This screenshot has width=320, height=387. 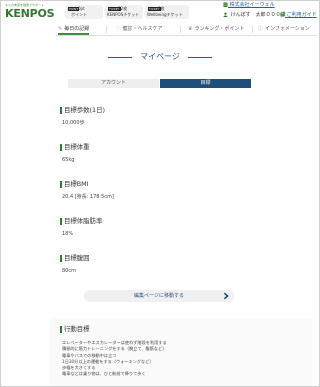 I want to click on nav-tab-ranking: ♛ ランキング・ポイント, so click(x=216, y=29).